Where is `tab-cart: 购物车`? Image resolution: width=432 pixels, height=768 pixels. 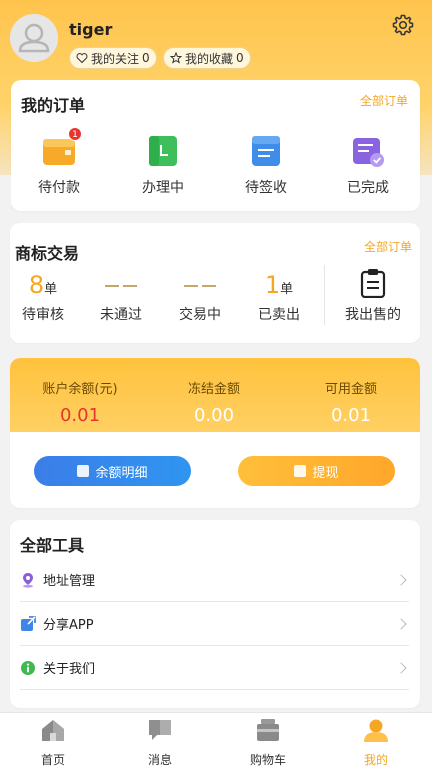 tab-cart: 购物车 is located at coordinates (268, 743).